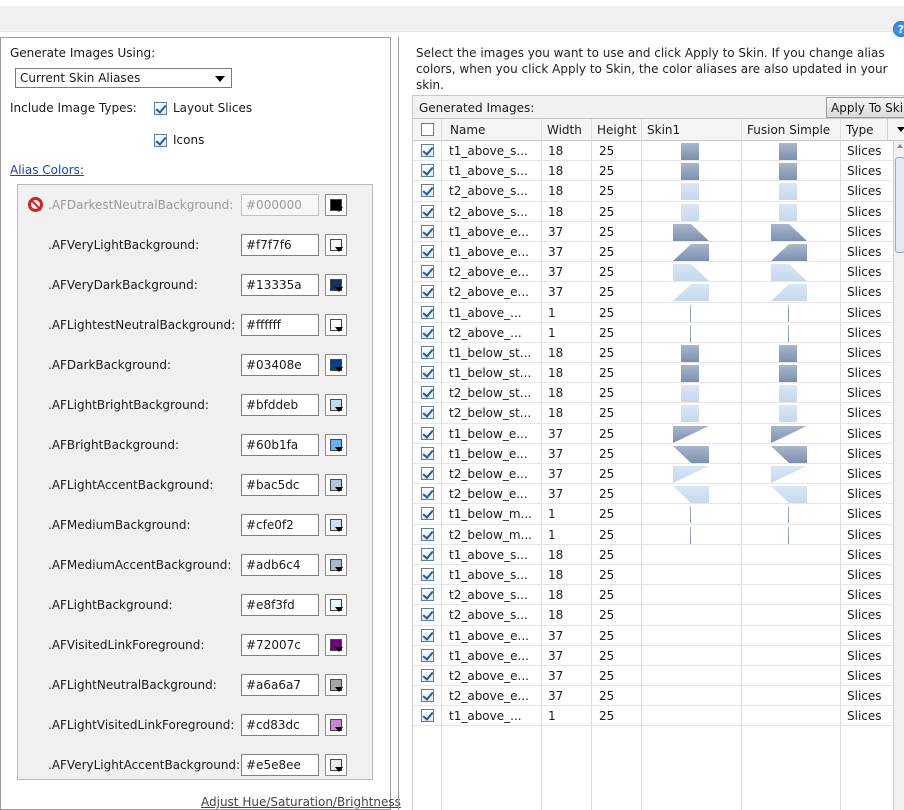 The height and width of the screenshot is (810, 904). Describe the element at coordinates (47, 170) in the screenshot. I see `alias-colors-link: Alias Colors:` at that location.